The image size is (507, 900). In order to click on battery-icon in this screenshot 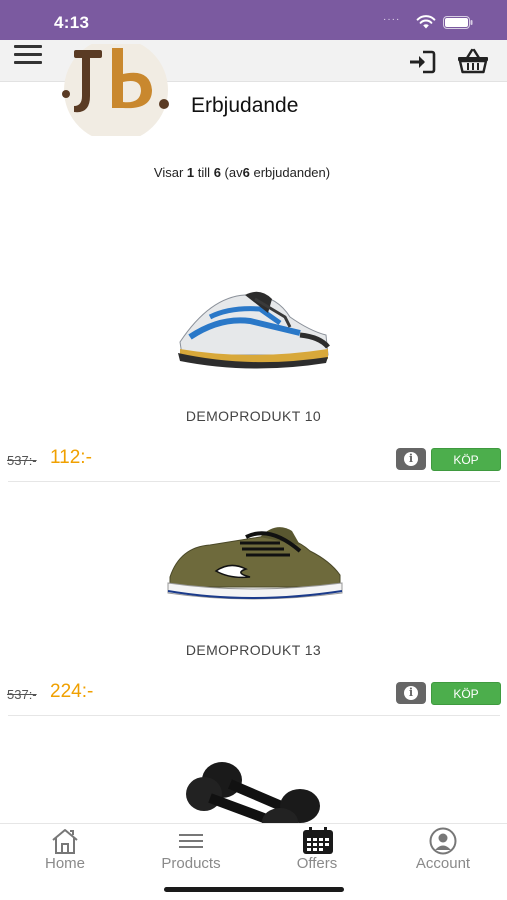, I will do `click(458, 22)`.